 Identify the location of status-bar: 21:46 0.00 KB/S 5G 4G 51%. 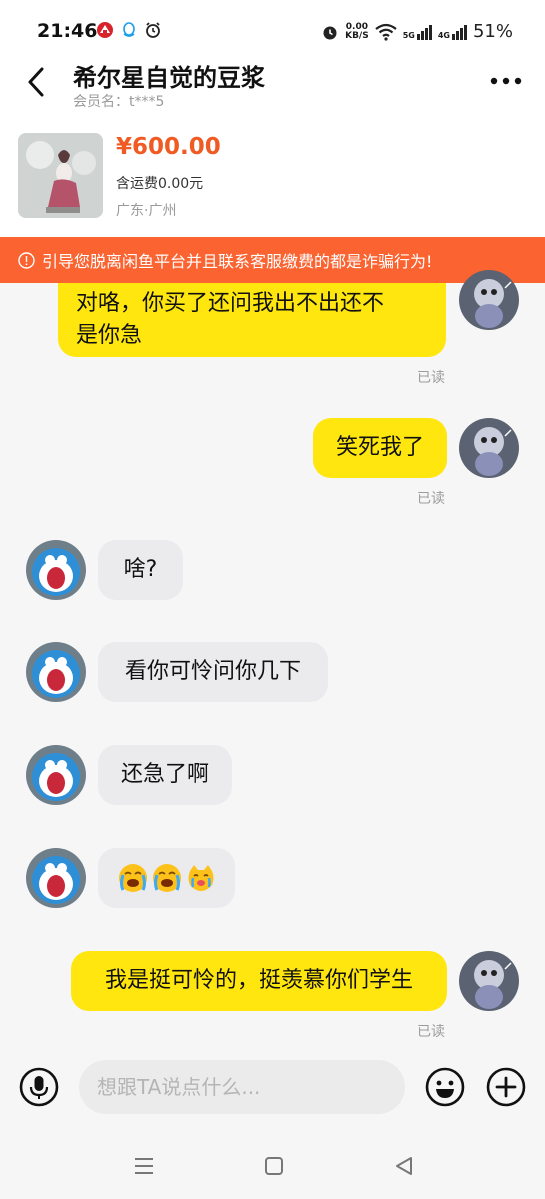
(272, 32).